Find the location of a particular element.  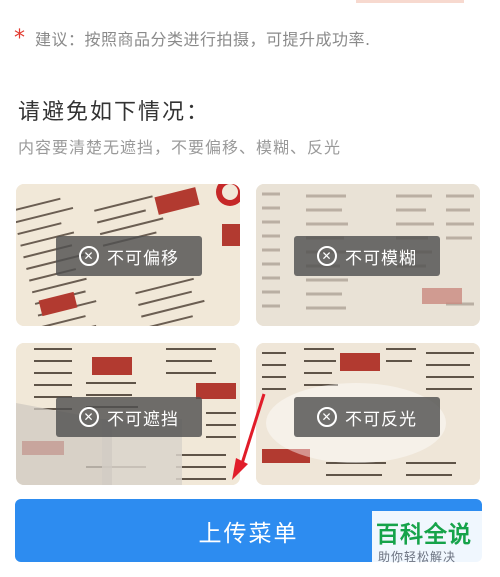

baike-watermark: 百科全说 助你轻松解决 is located at coordinates (431, 541).